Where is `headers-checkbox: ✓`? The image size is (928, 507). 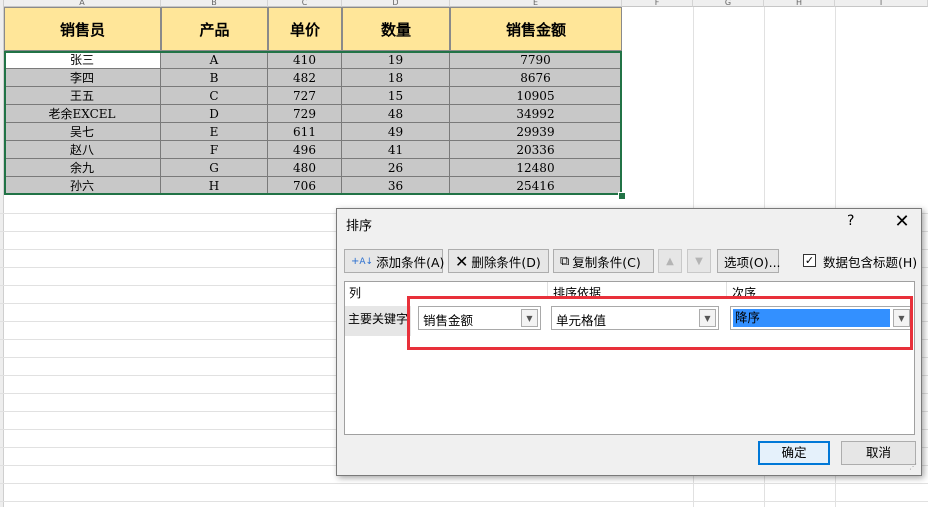
headers-checkbox: ✓ is located at coordinates (809, 260).